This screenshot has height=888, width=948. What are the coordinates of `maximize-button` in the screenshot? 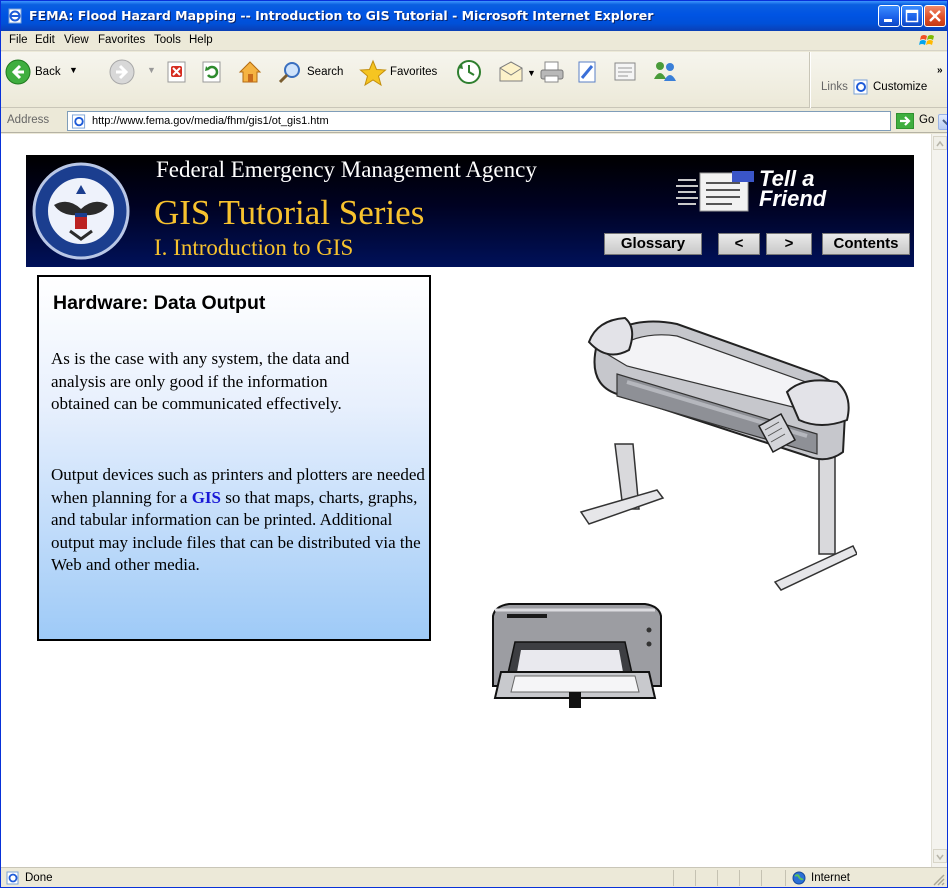 It's located at (912, 16).